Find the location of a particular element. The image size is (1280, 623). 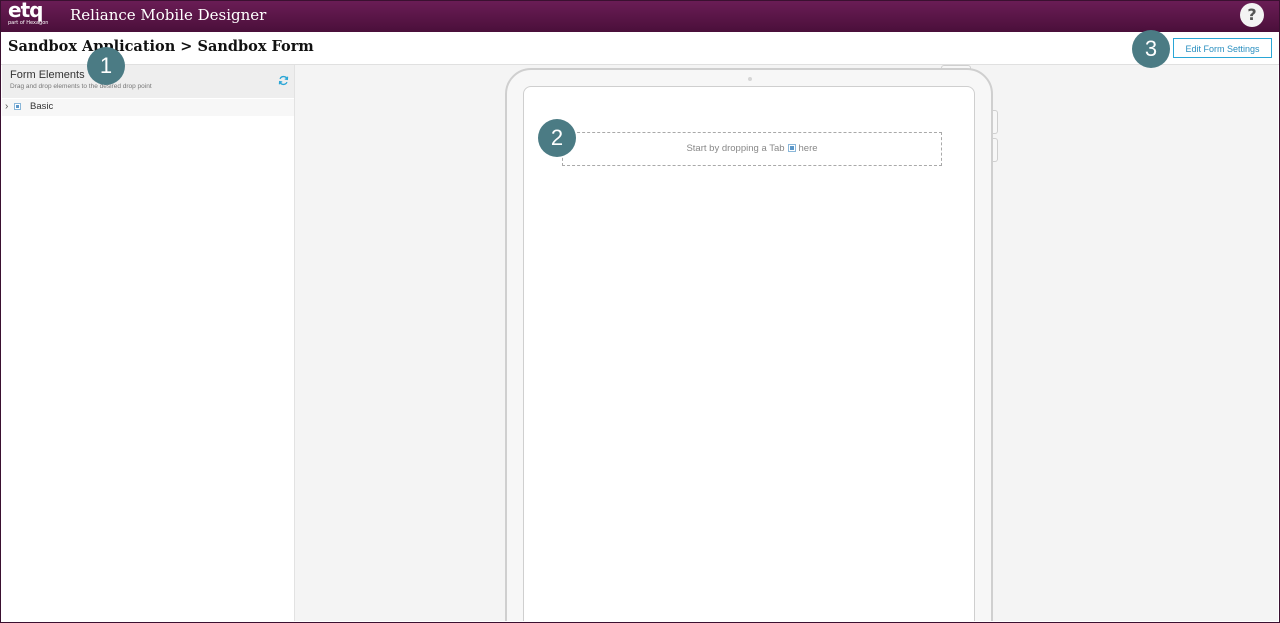

tree-item-label: Basic is located at coordinates (42, 106).